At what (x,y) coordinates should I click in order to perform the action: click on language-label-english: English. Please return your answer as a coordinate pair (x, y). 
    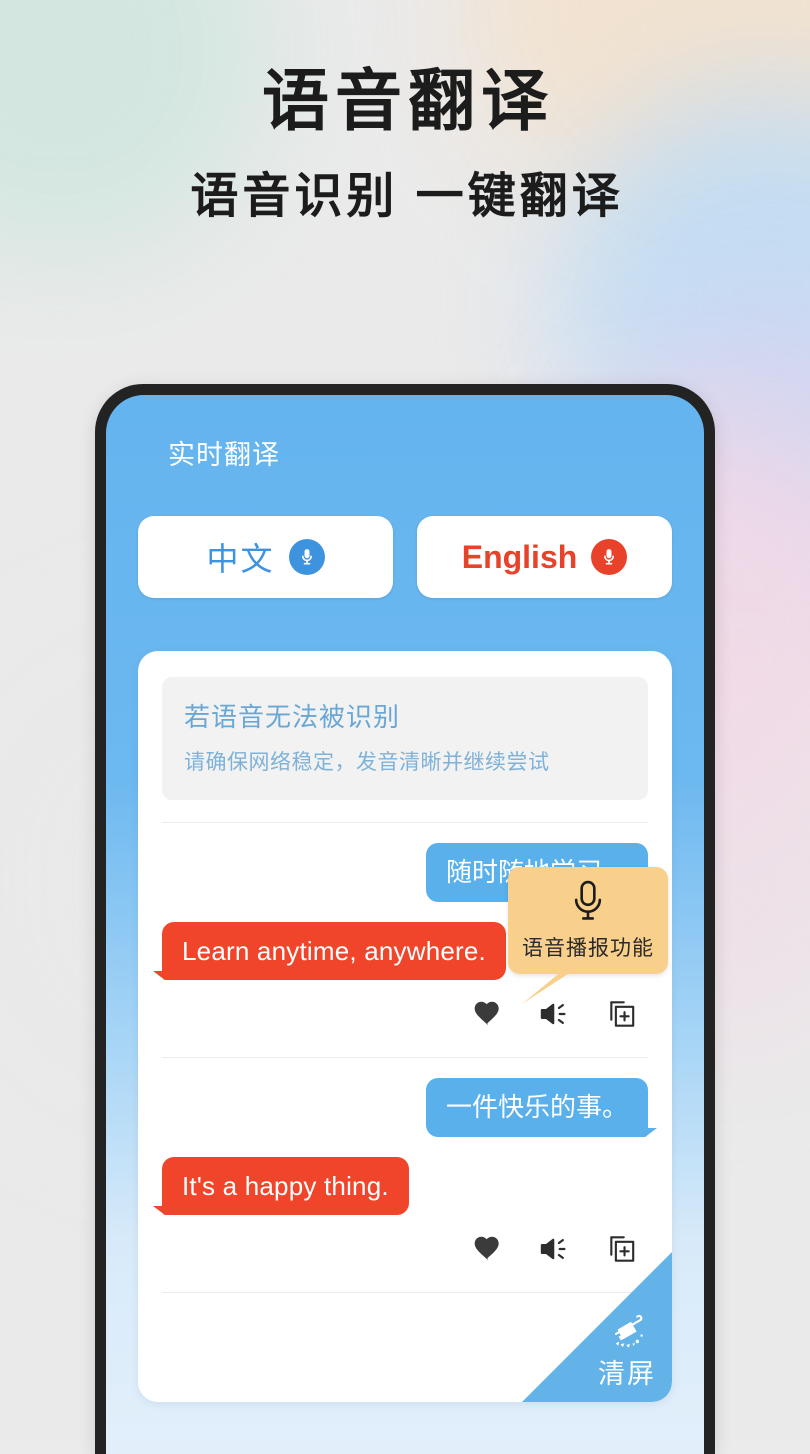
    Looking at the image, I should click on (519, 556).